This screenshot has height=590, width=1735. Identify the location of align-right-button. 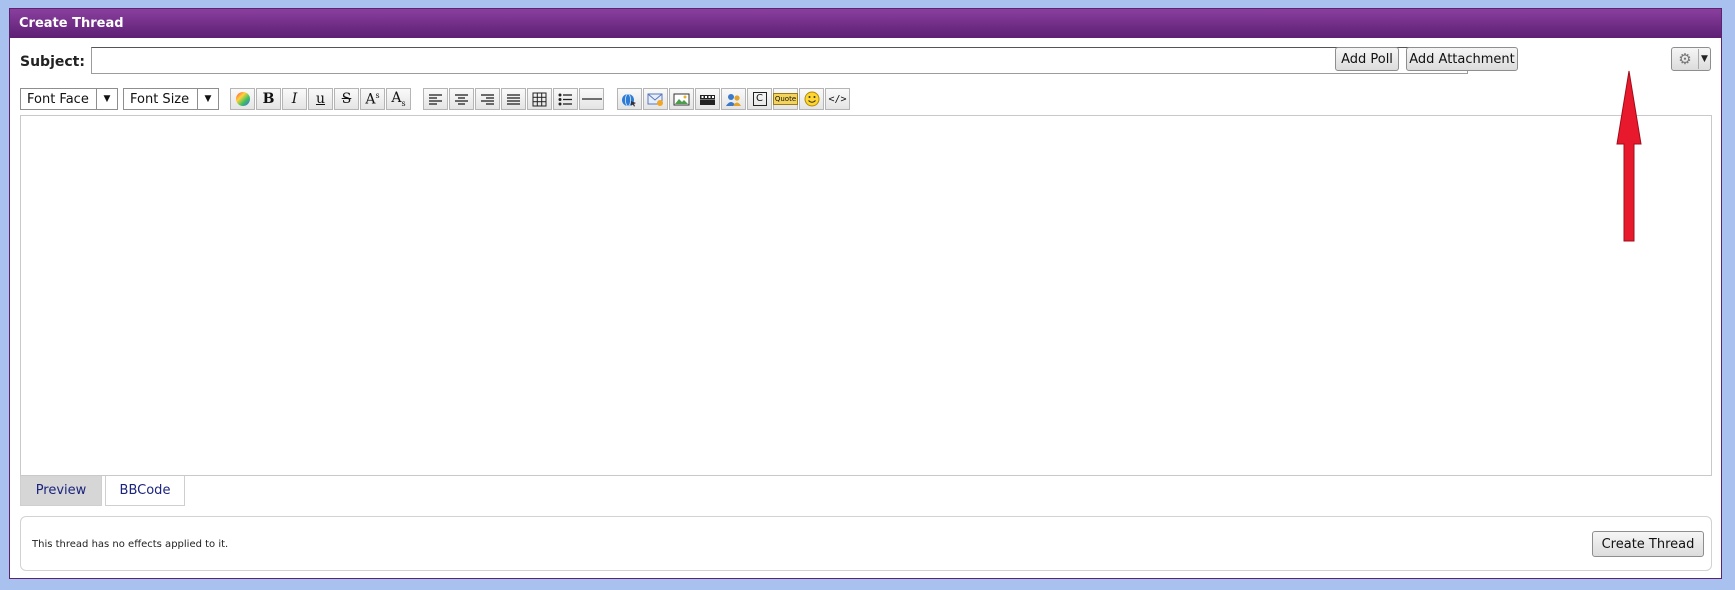
(487, 99).